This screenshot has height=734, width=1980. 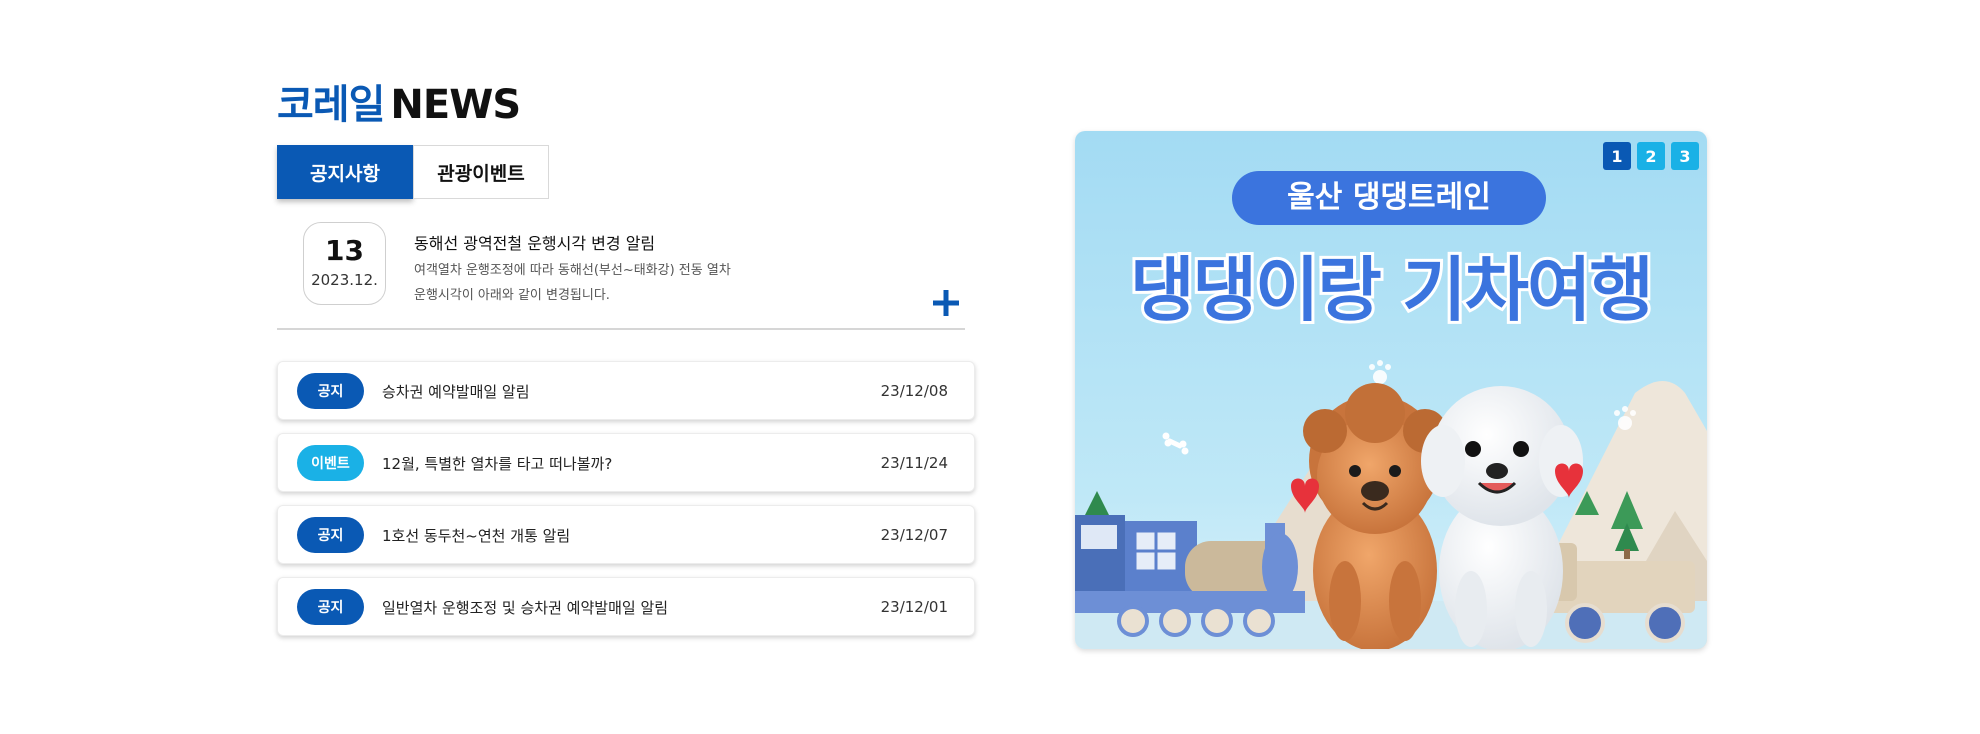 I want to click on date-box: 13 2023.12., so click(x=344, y=263).